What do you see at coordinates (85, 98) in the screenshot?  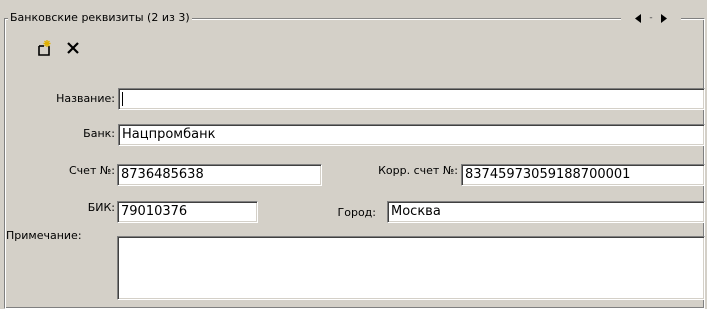 I see `name-label: Название:` at bounding box center [85, 98].